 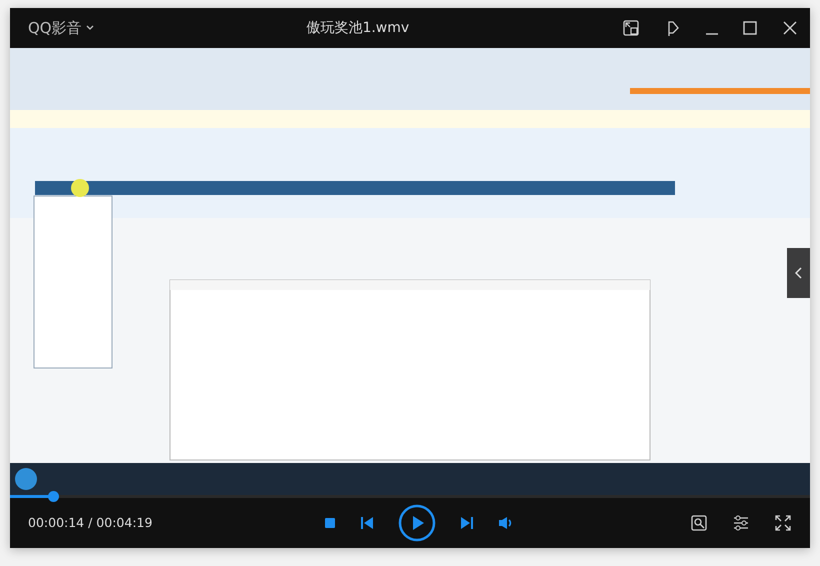 I want to click on progress-handle, so click(x=54, y=496).